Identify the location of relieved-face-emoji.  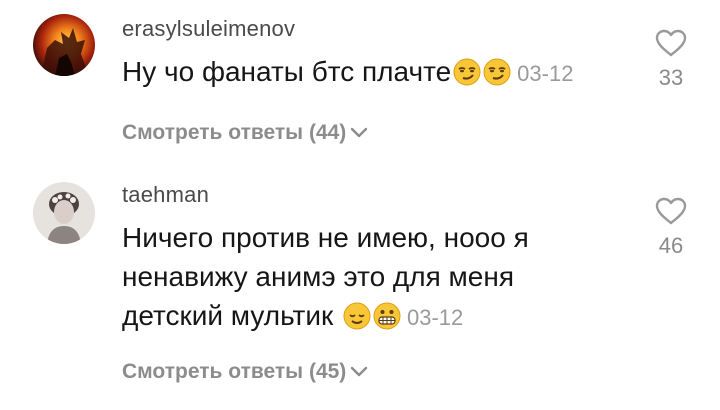
(357, 320).